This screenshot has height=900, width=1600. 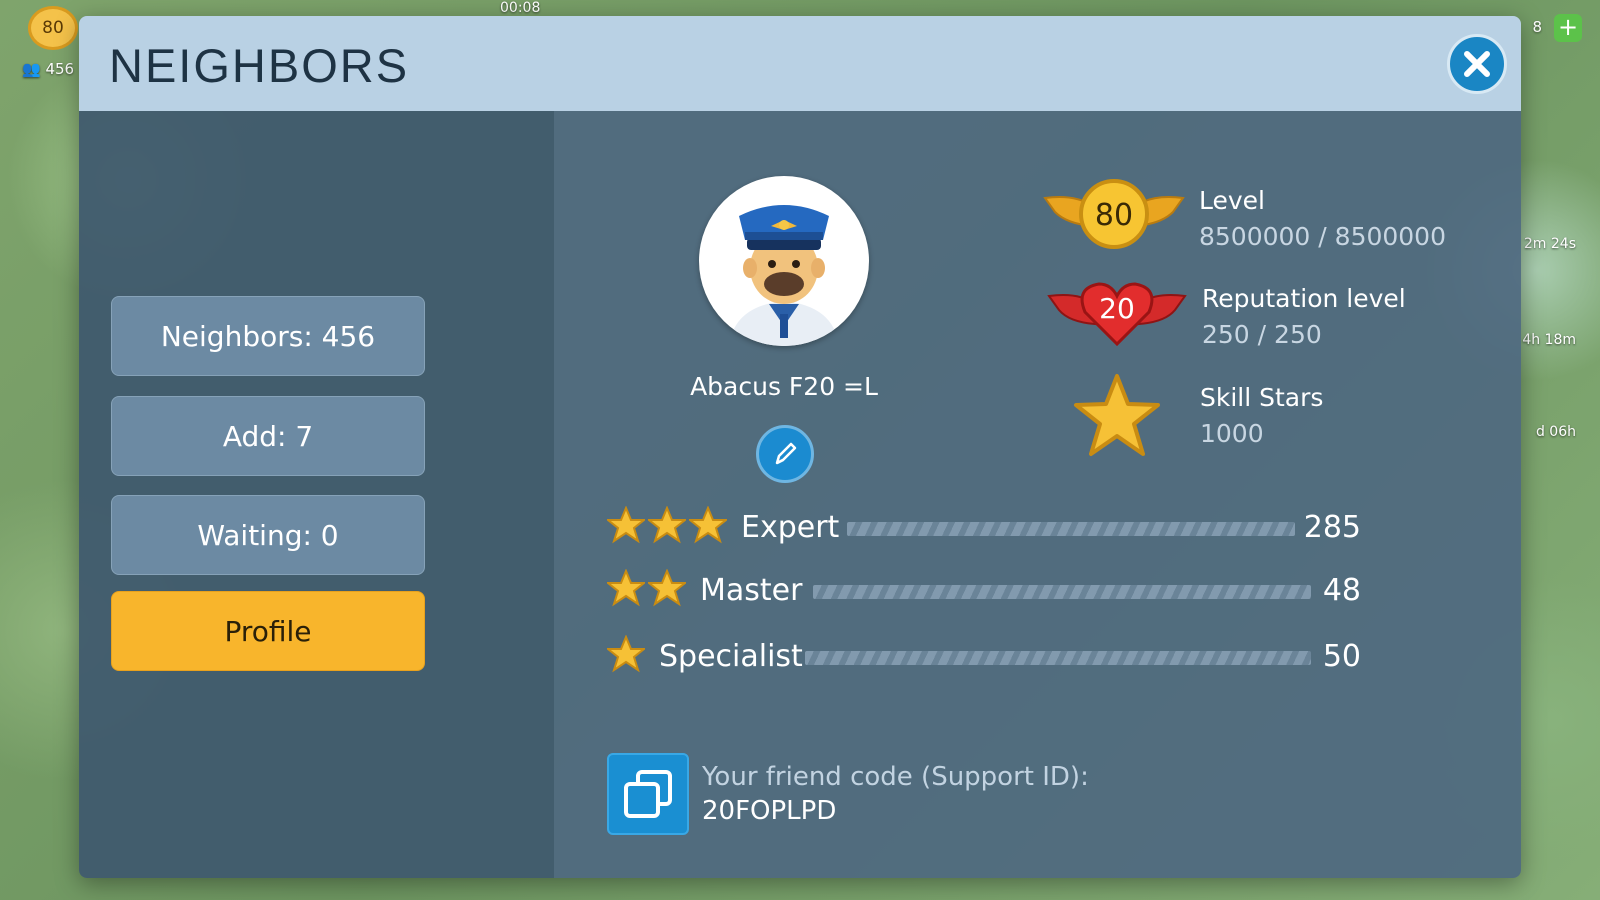 What do you see at coordinates (1117, 415) in the screenshot?
I see `gold-star-icon` at bounding box center [1117, 415].